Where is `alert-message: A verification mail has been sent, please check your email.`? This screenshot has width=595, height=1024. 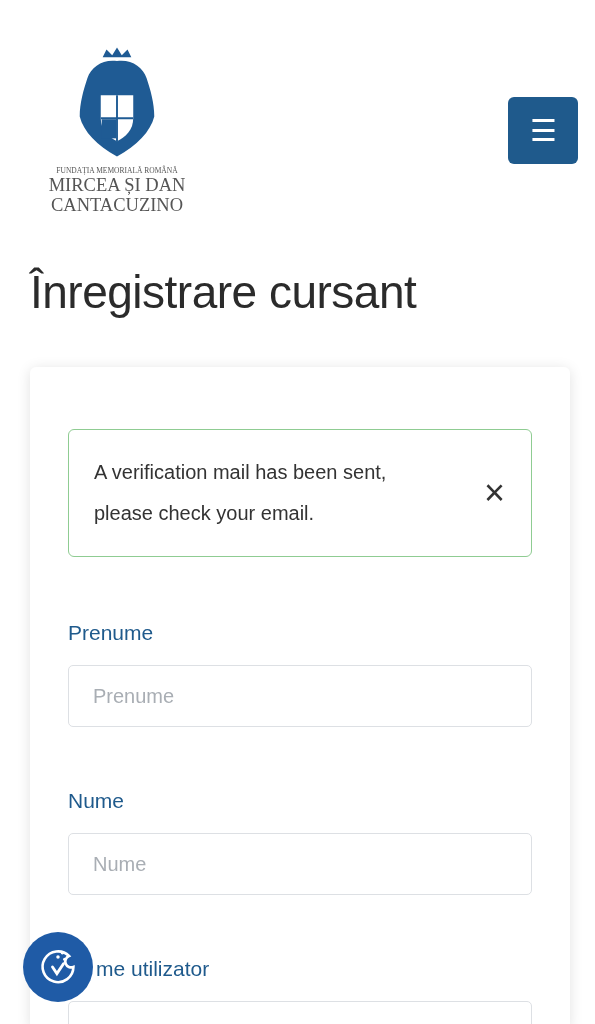
alert-message: A verification mail has been sent, please check your email. is located at coordinates (241, 493).